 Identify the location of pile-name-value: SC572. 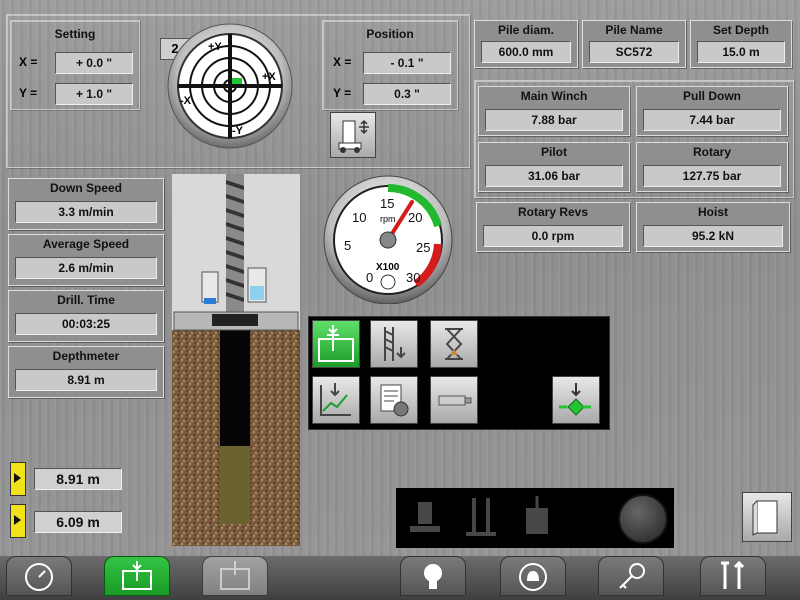
(634, 52).